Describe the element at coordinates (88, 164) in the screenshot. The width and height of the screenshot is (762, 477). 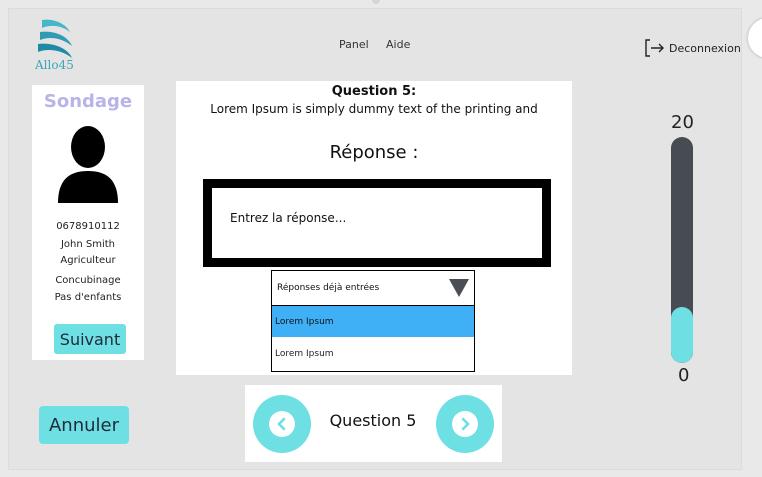
I see `user-avatar-icon` at that location.